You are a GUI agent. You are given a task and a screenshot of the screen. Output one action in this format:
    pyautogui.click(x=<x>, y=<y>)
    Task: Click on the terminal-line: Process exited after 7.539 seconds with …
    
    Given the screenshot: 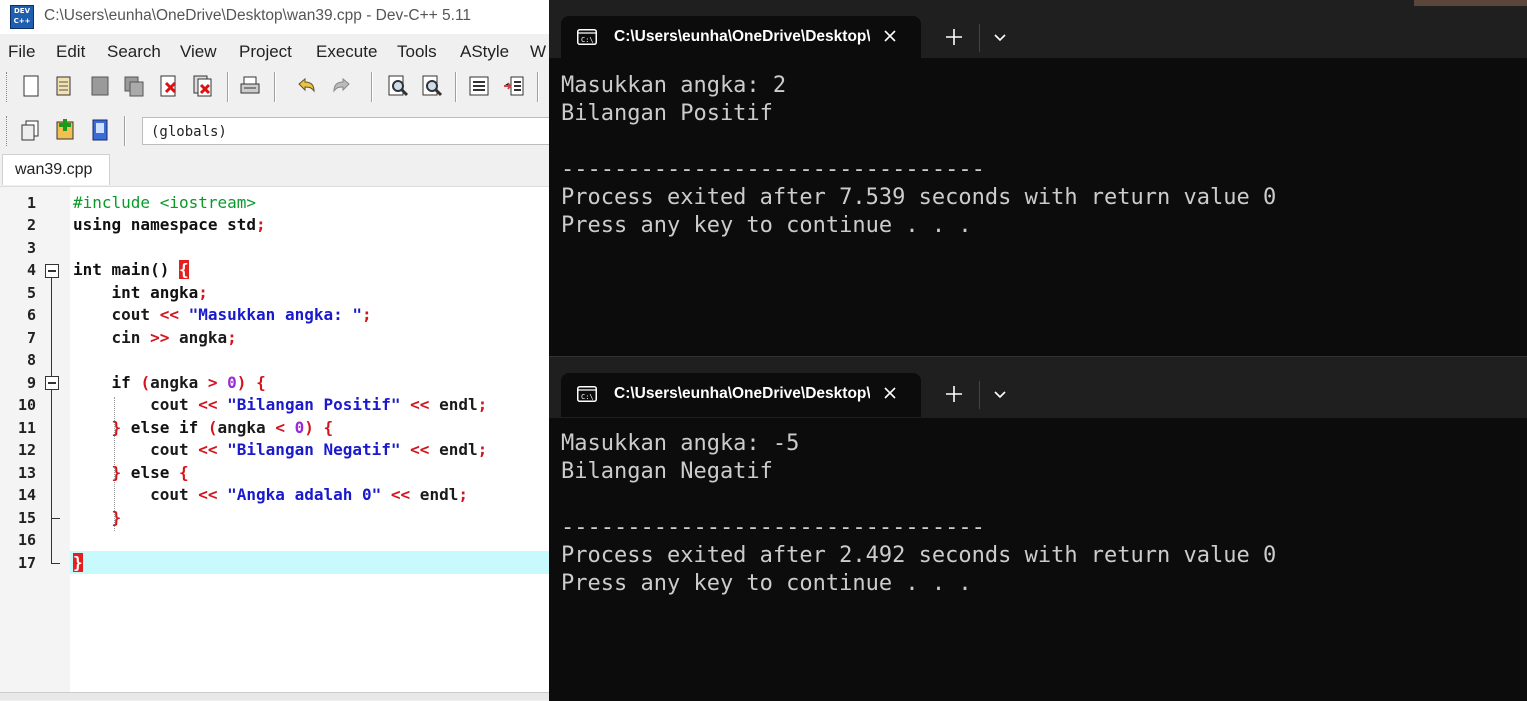 What is the action you would take?
    pyautogui.click(x=919, y=197)
    